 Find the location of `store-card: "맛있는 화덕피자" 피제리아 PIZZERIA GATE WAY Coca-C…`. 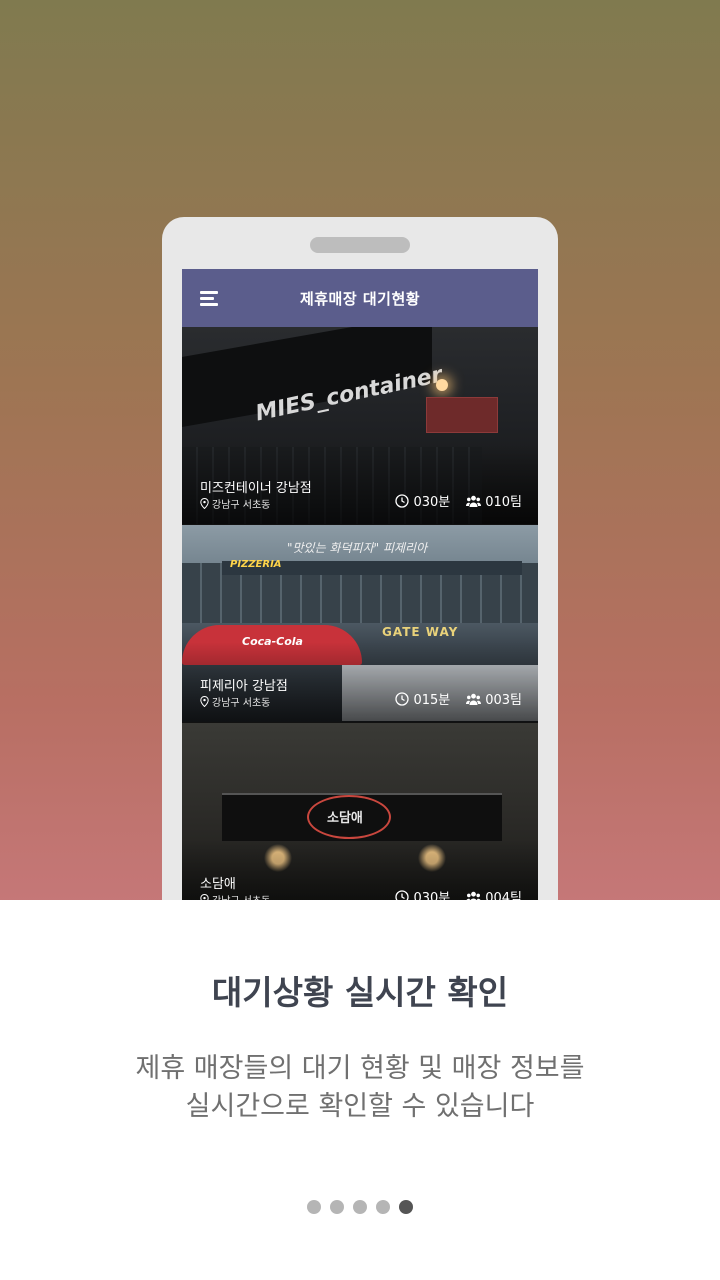

store-card: "맛있는 화덕피자" 피제리아 PIZZERIA GATE WAY Coca-C… is located at coordinates (360, 624).